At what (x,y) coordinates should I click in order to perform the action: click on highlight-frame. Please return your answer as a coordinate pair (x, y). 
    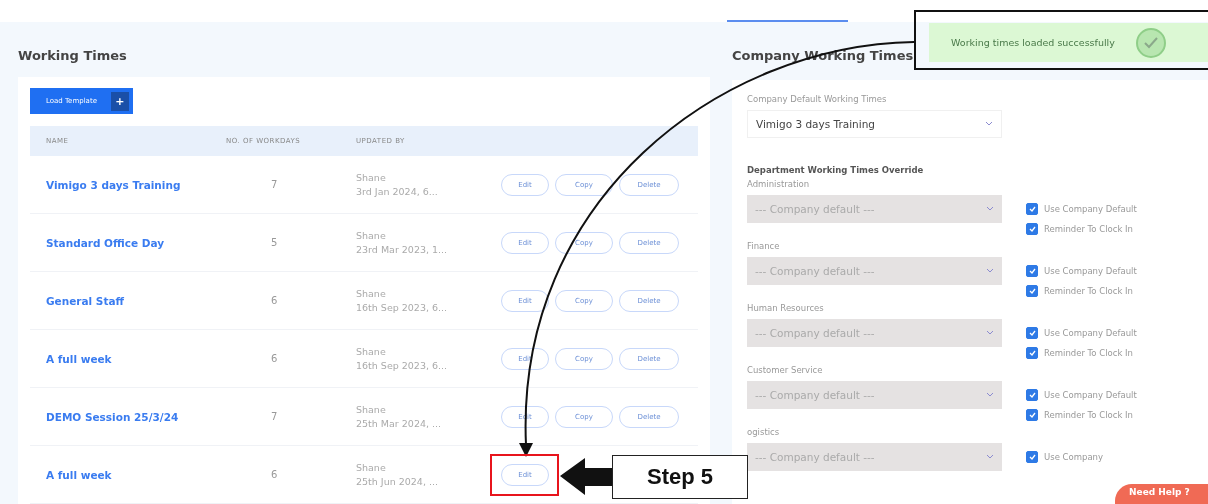
    Looking at the image, I should click on (524, 475).